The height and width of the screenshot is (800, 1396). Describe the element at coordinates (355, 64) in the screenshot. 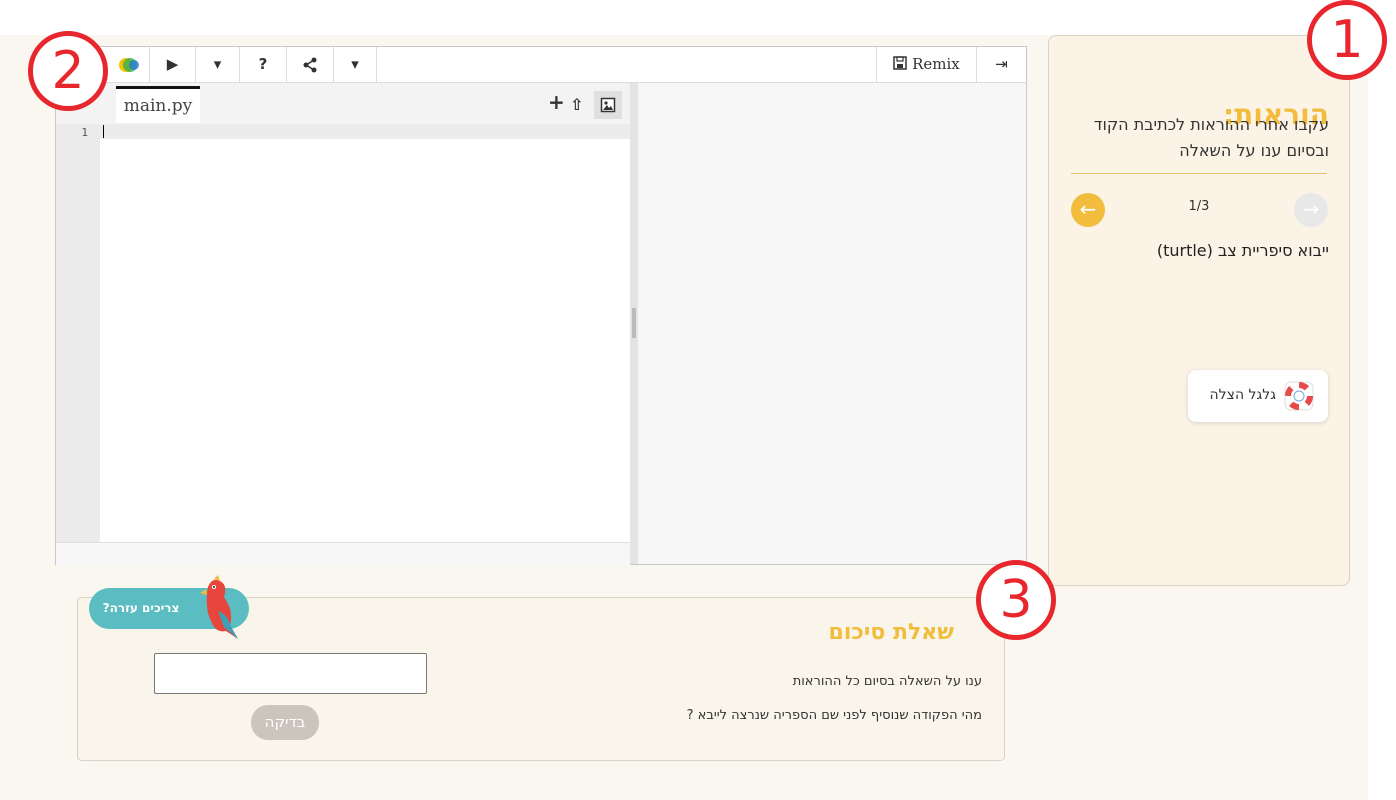

I see `share-options-dropdown: ▾` at that location.